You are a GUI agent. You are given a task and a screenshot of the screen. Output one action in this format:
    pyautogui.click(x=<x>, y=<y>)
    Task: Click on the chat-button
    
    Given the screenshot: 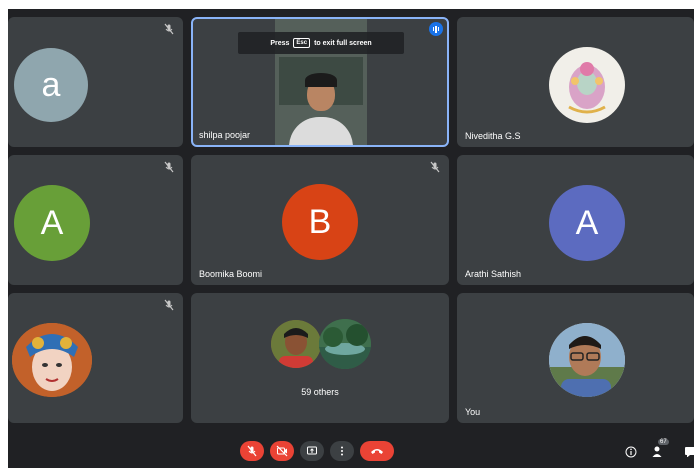 What is the action you would take?
    pyautogui.click(x=689, y=451)
    